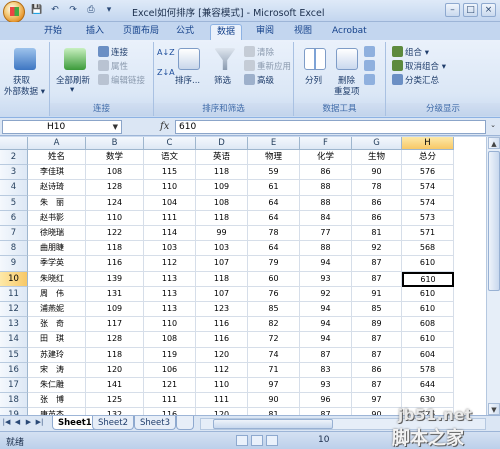  I want to click on table-cell: 76, so click(274, 294).